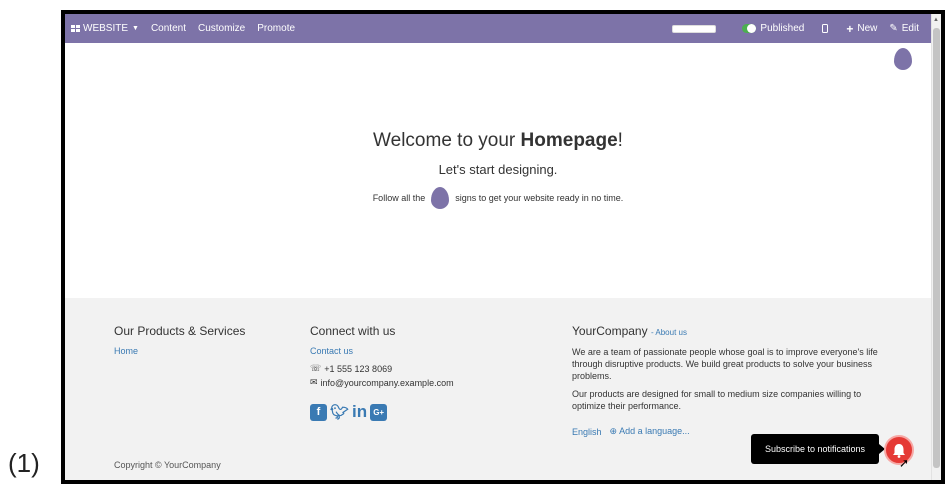 This screenshot has height=489, width=950. Describe the element at coordinates (351, 368) in the screenshot. I see `phone-line: ☏ +1 555 123 8069` at that location.